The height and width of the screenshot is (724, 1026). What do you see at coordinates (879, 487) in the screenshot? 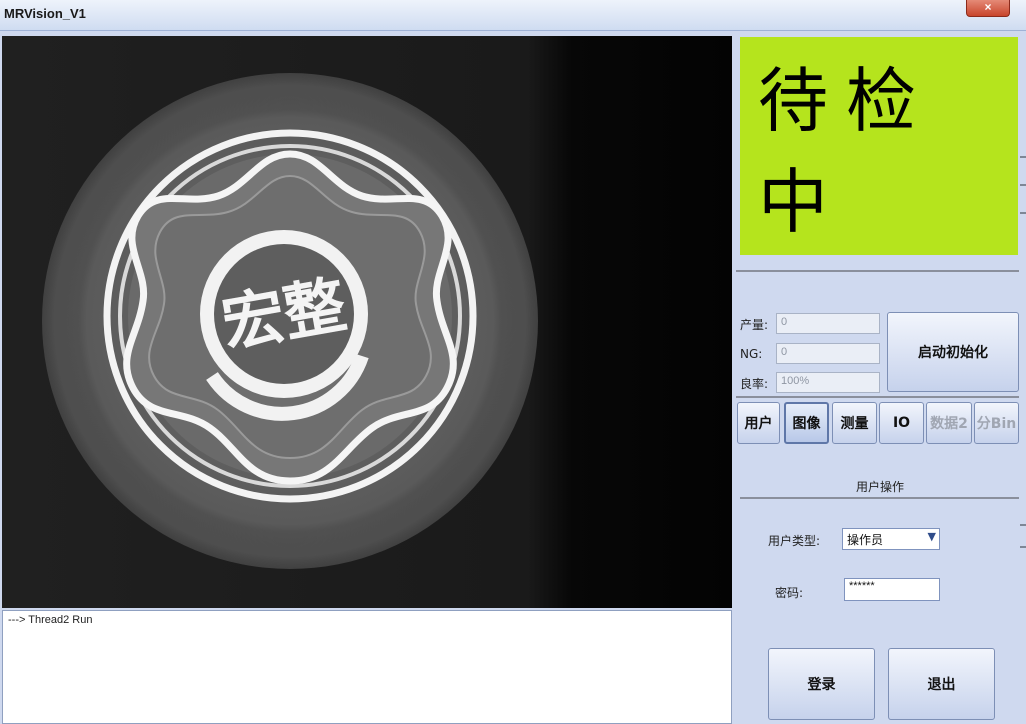
I see `user-operation-title: 用户操作` at bounding box center [879, 487].